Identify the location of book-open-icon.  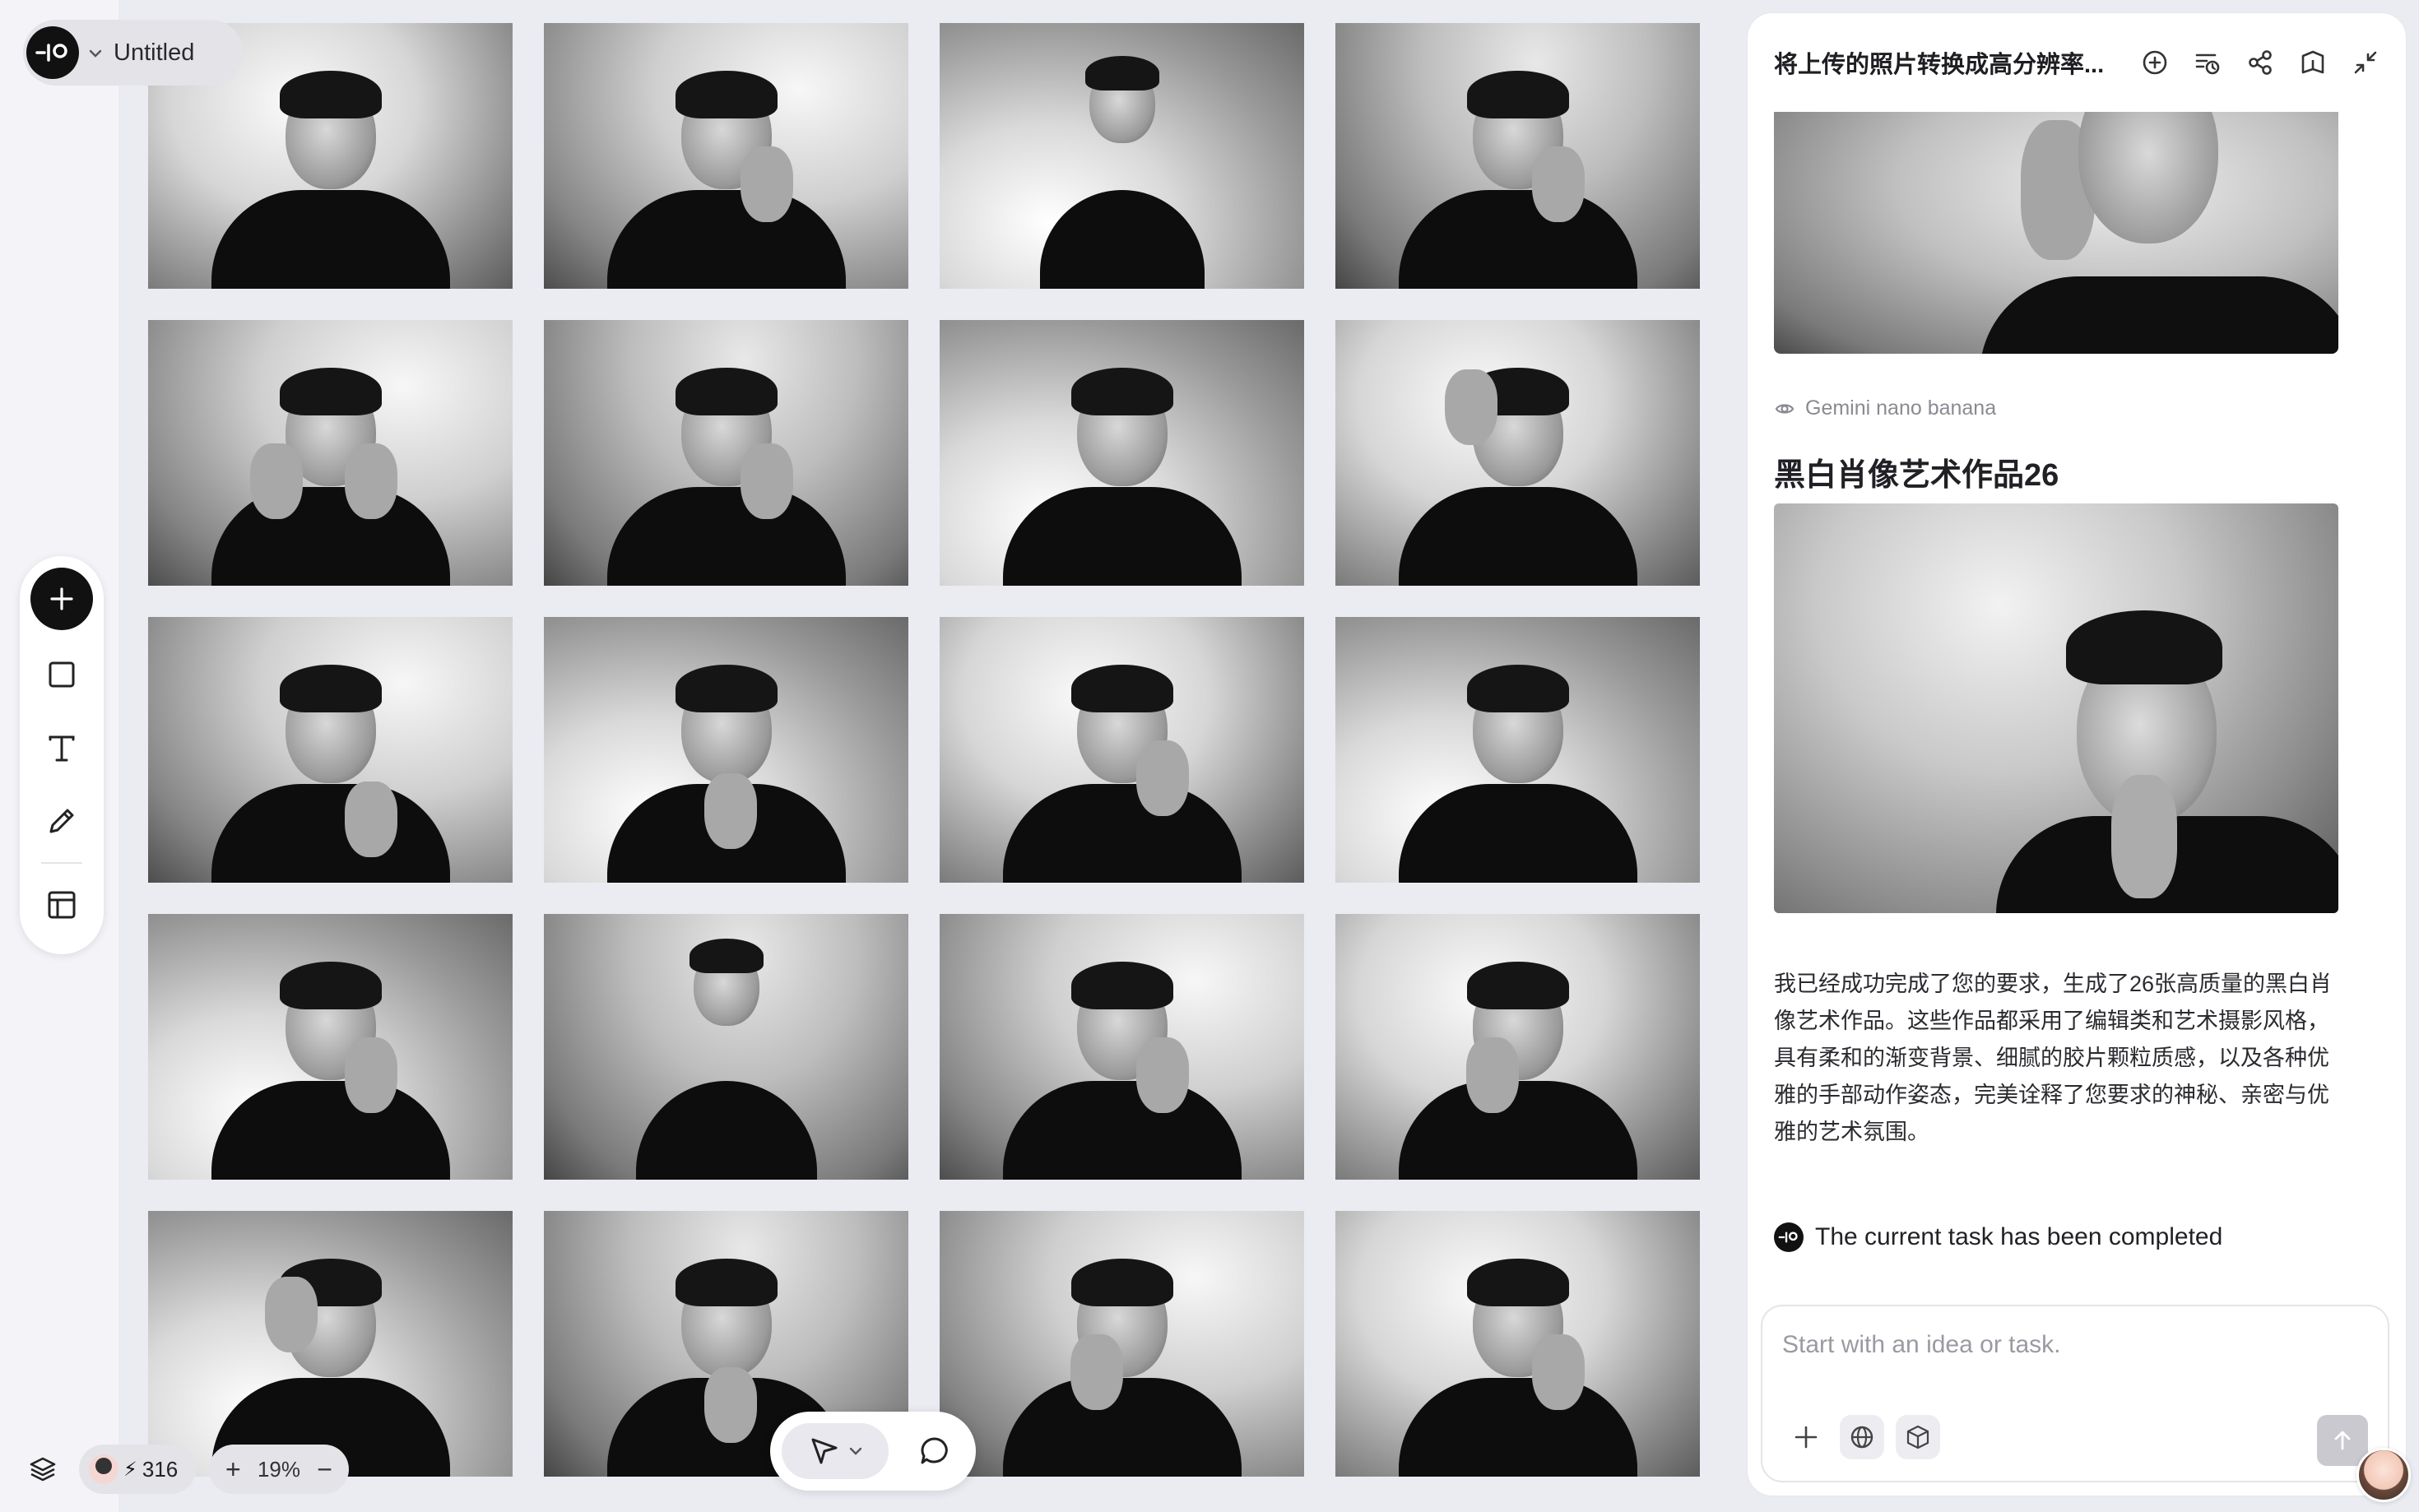
(2312, 62).